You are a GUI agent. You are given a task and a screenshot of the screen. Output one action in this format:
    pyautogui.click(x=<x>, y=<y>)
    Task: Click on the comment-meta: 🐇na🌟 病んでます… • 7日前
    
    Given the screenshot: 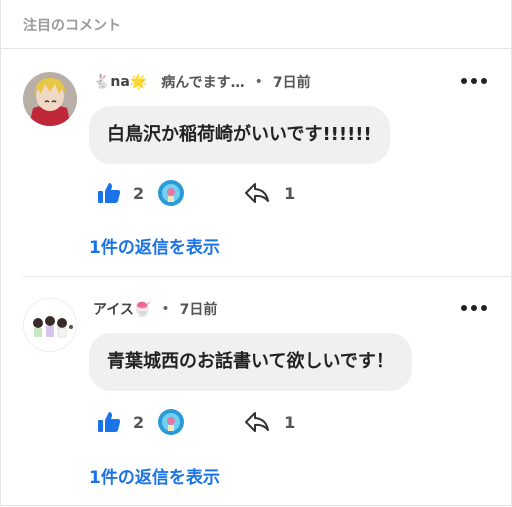 What is the action you would take?
    pyautogui.click(x=202, y=82)
    